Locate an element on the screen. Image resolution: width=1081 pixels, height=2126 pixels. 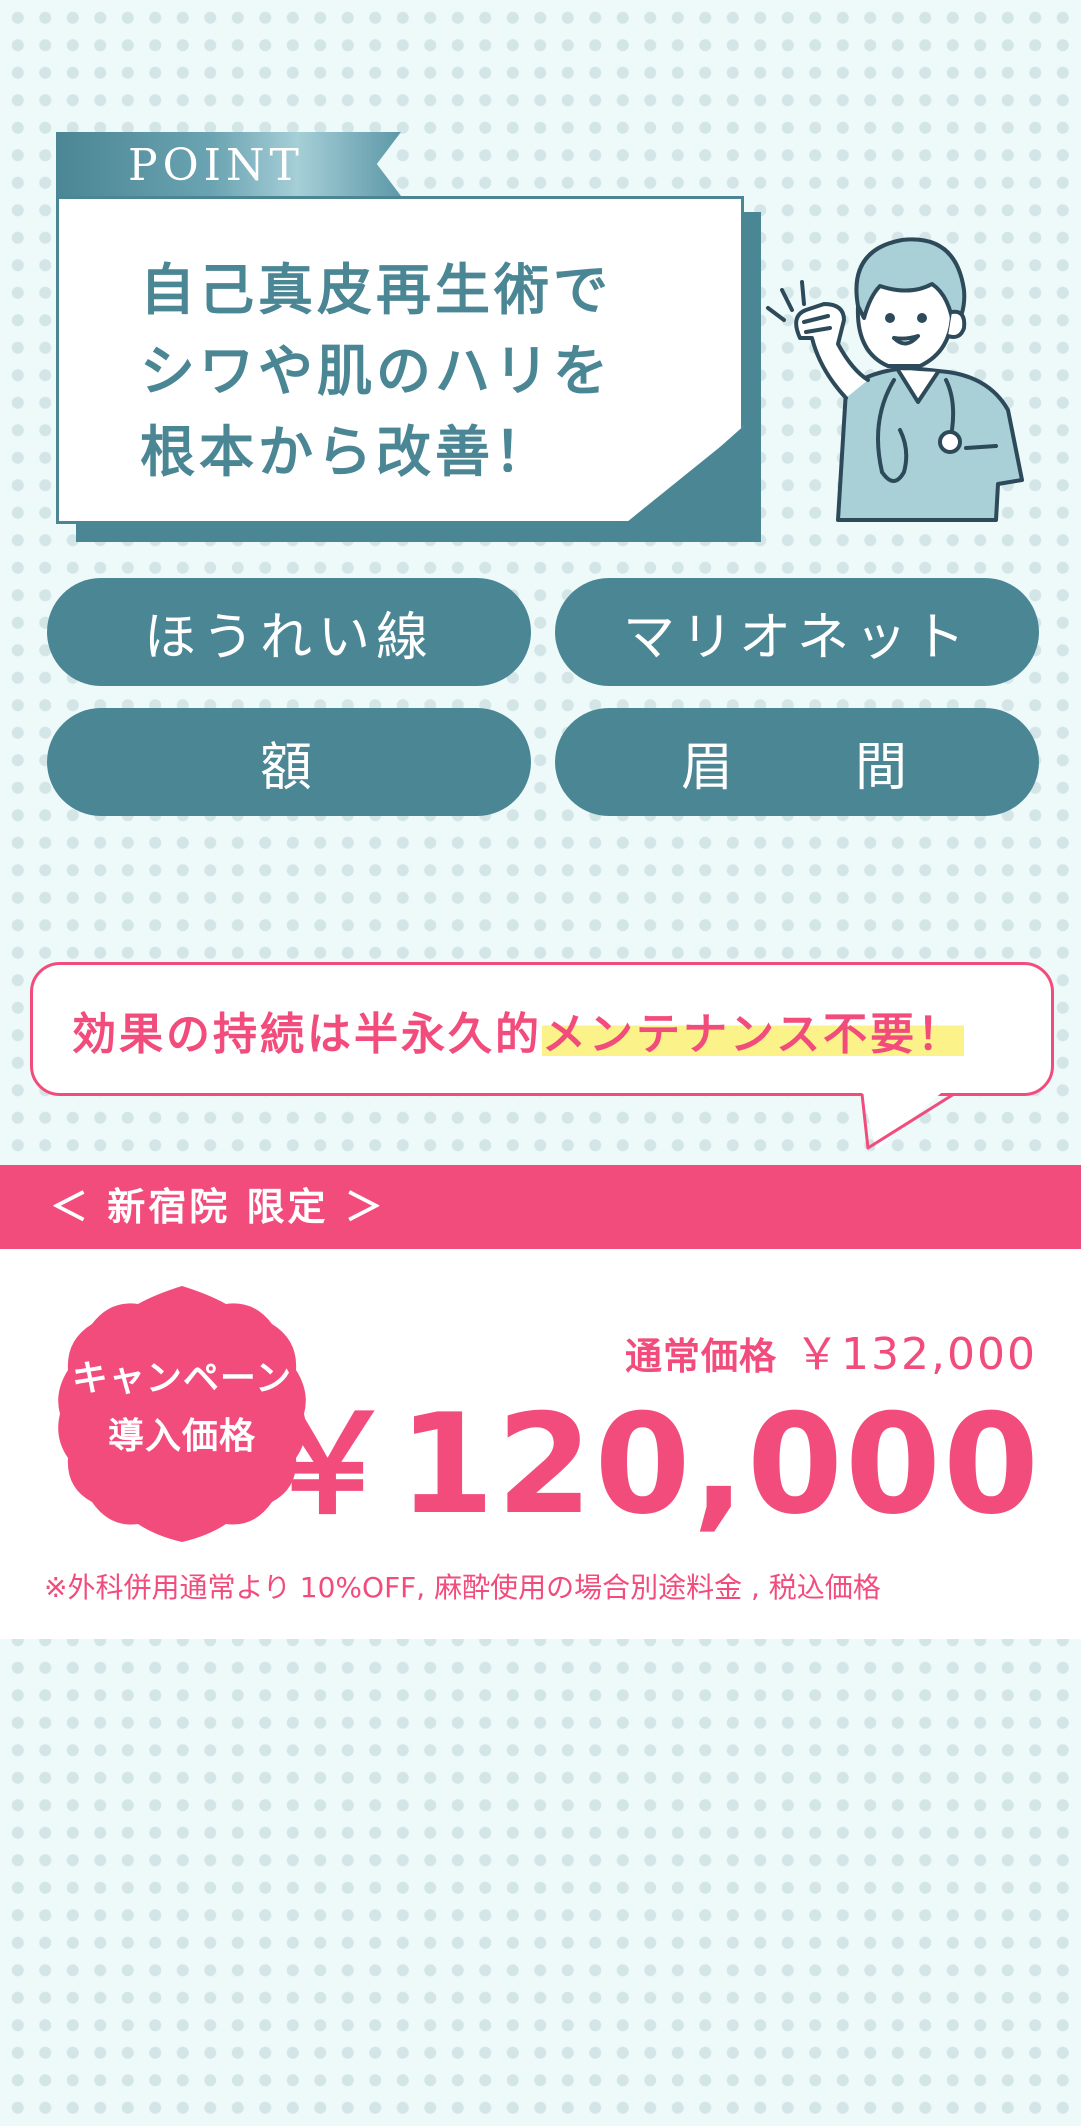
target-pill-forehead: 額 is located at coordinates (289, 762).